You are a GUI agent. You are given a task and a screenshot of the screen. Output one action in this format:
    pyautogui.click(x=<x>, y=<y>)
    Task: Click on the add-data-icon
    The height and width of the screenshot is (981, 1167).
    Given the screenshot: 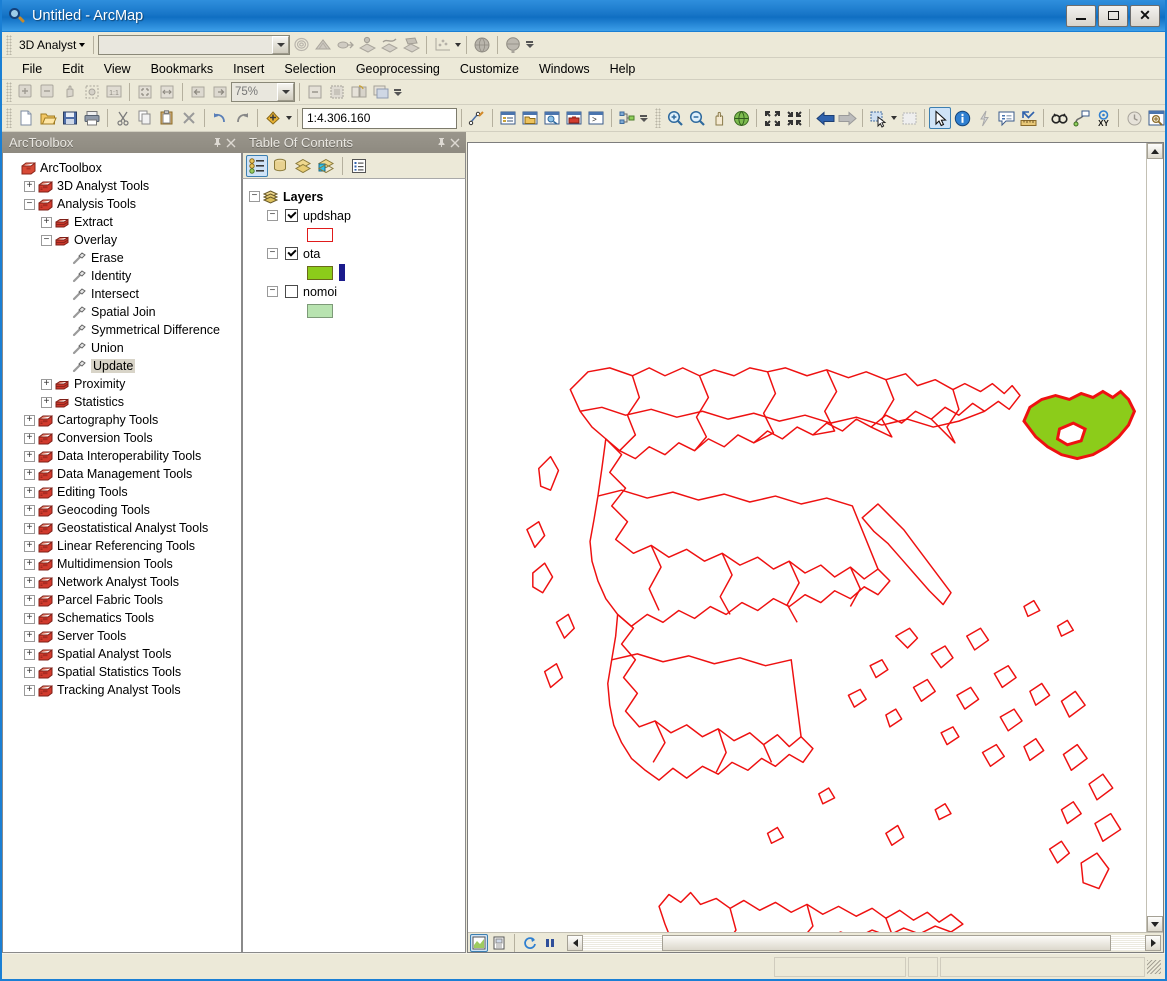 What is the action you would take?
    pyautogui.click(x=273, y=118)
    